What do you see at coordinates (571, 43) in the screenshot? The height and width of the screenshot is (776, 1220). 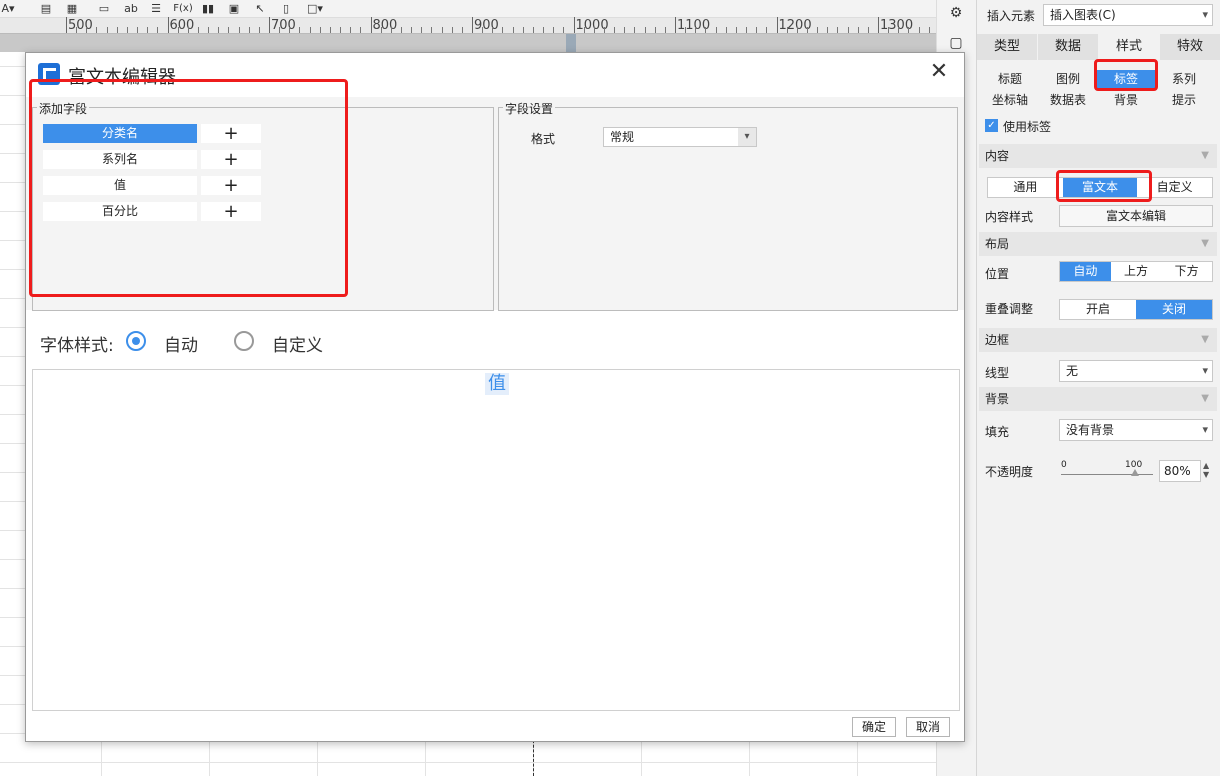 I see `ruler-marker` at bounding box center [571, 43].